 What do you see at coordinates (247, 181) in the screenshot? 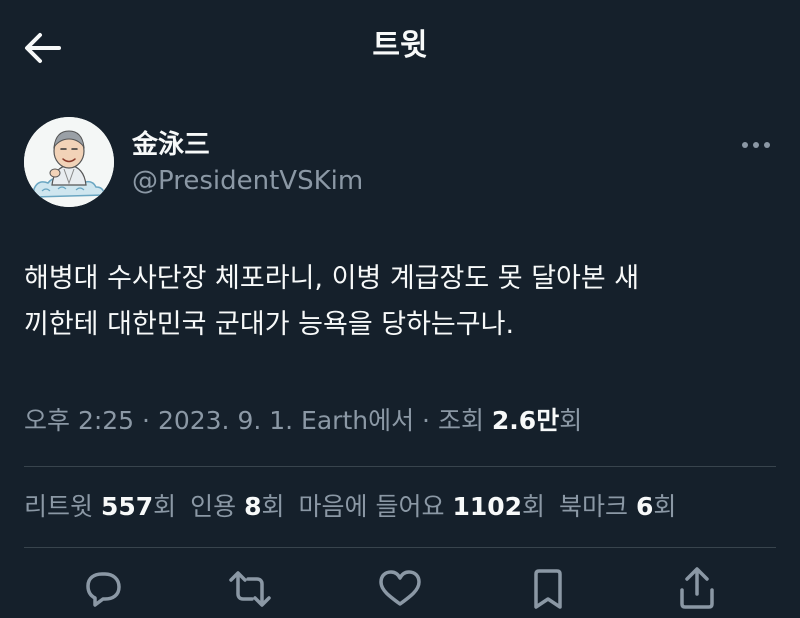
I see `author-handle: @PresidentVSKim` at bounding box center [247, 181].